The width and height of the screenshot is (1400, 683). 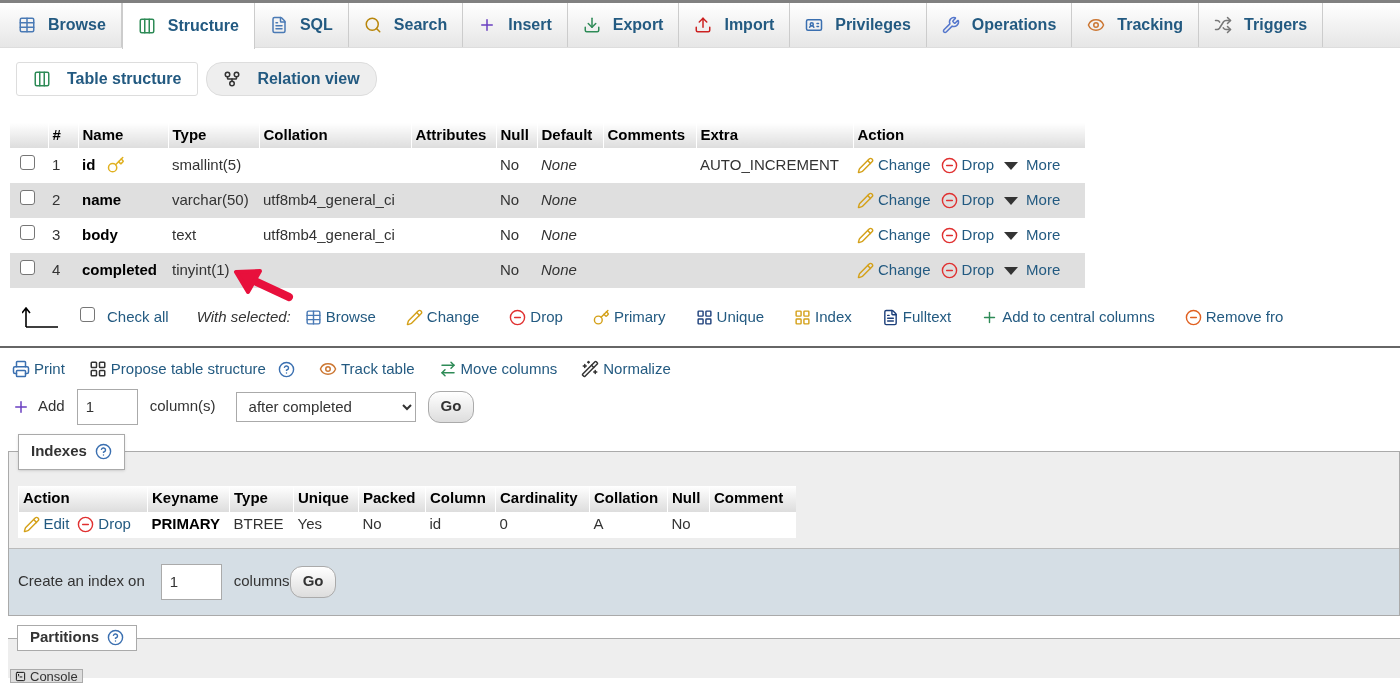 What do you see at coordinates (138, 317) in the screenshot?
I see `check-all-link: Check all` at bounding box center [138, 317].